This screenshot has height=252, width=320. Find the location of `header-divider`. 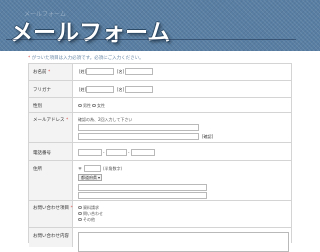

header-divider is located at coordinates (151, 39).